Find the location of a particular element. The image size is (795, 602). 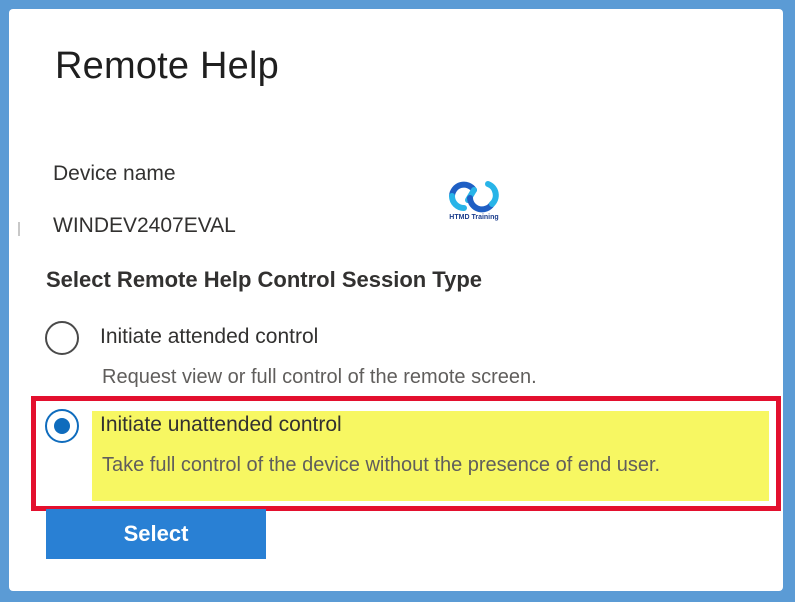

attended-control-label: Initiate attended control is located at coordinates (209, 337).